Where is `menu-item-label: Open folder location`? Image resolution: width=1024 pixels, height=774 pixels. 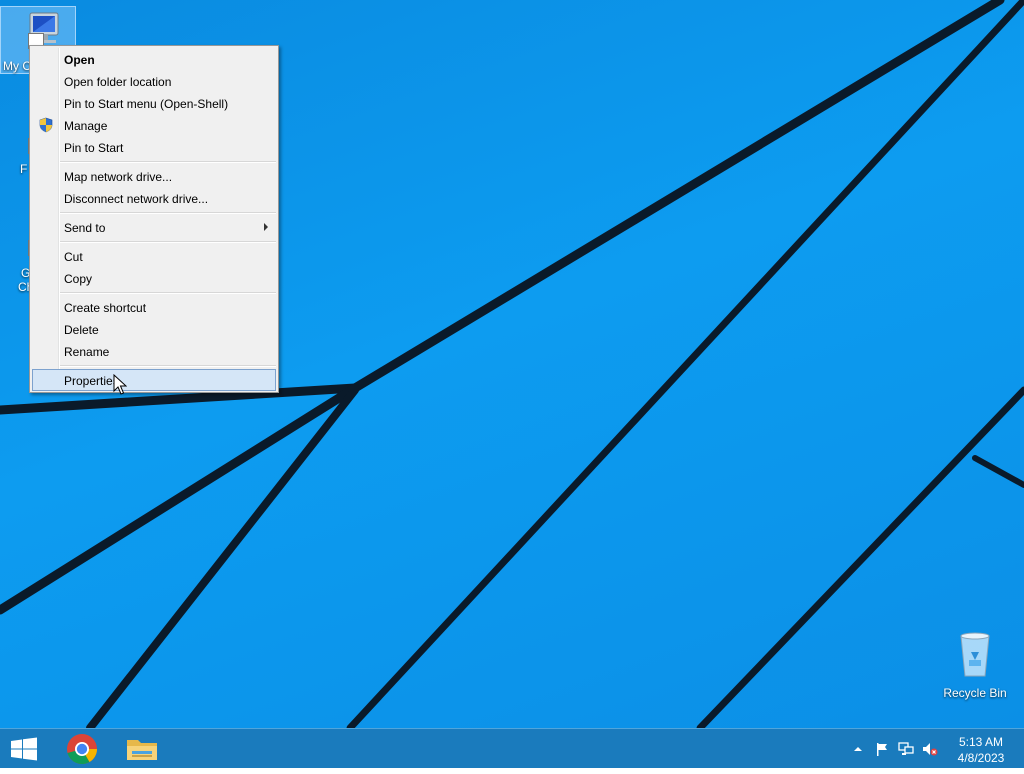
menu-item-label: Open folder location is located at coordinates (118, 82).